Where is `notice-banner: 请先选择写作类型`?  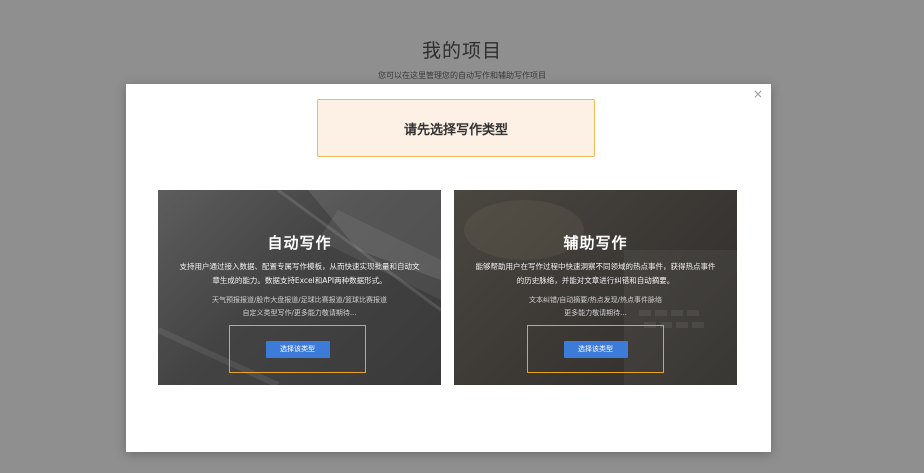 notice-banner: 请先选择写作类型 is located at coordinates (456, 128).